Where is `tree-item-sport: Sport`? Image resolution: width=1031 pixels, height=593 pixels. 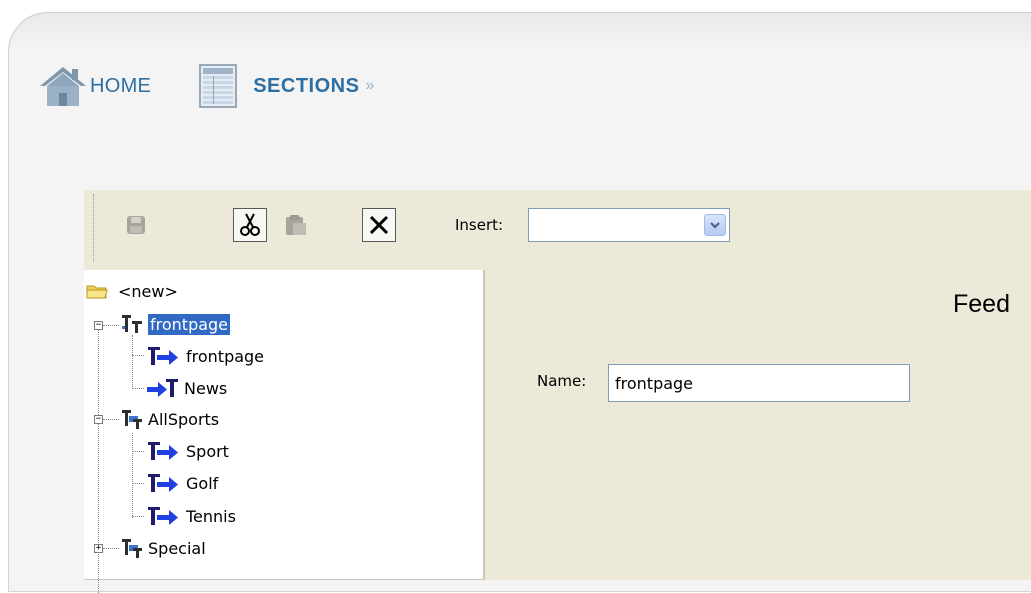 tree-item-sport: Sport is located at coordinates (188, 451).